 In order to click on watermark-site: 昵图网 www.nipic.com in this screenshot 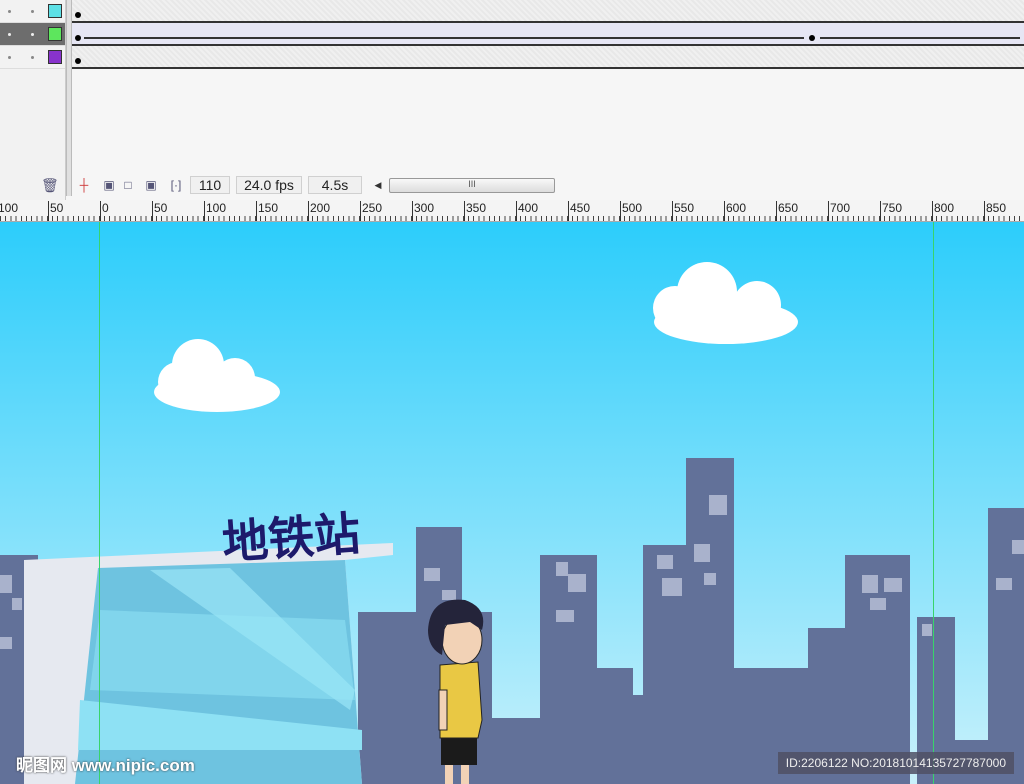, I will do `click(105, 763)`.